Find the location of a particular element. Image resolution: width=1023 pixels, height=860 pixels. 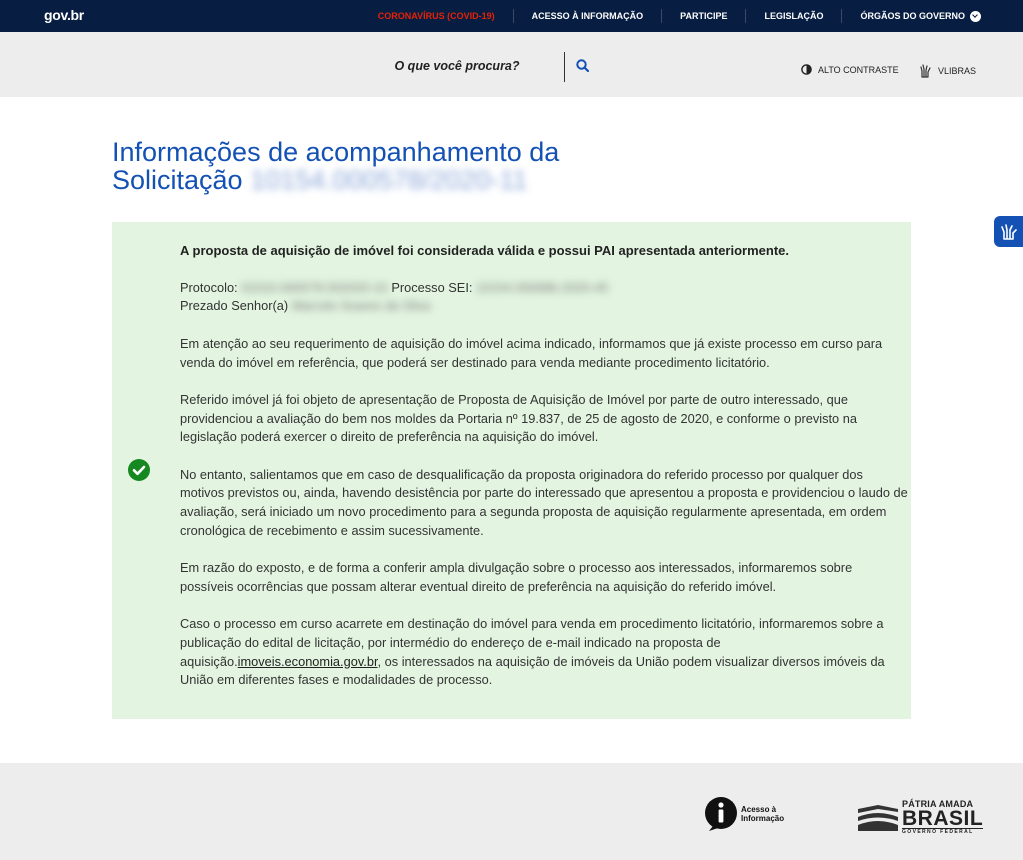

acesso-informacao-label: Acesso à Informação is located at coordinates (763, 814).